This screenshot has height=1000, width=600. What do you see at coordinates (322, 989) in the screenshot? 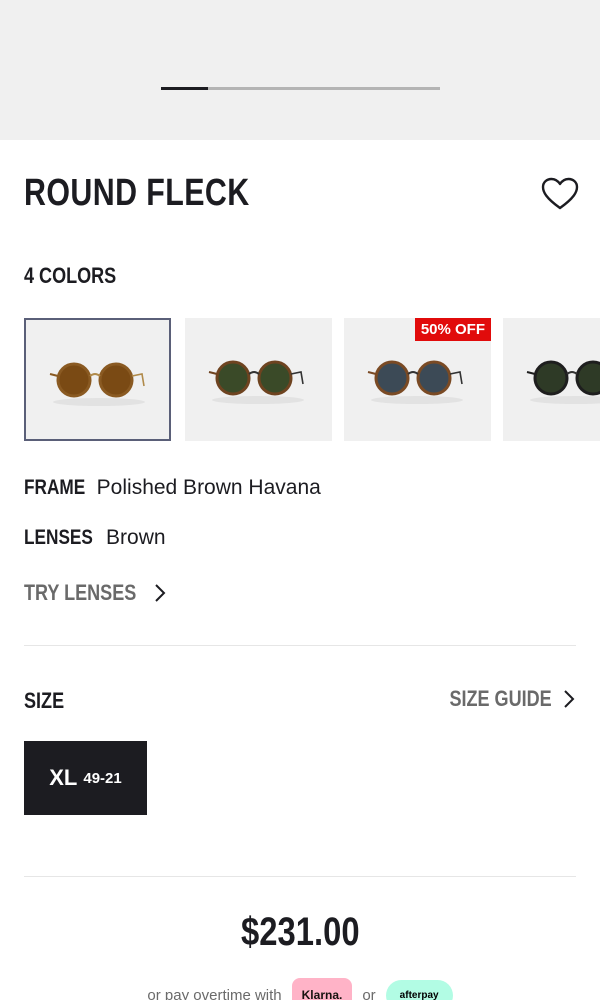
I see `klarna-logo: Klarna.` at bounding box center [322, 989].